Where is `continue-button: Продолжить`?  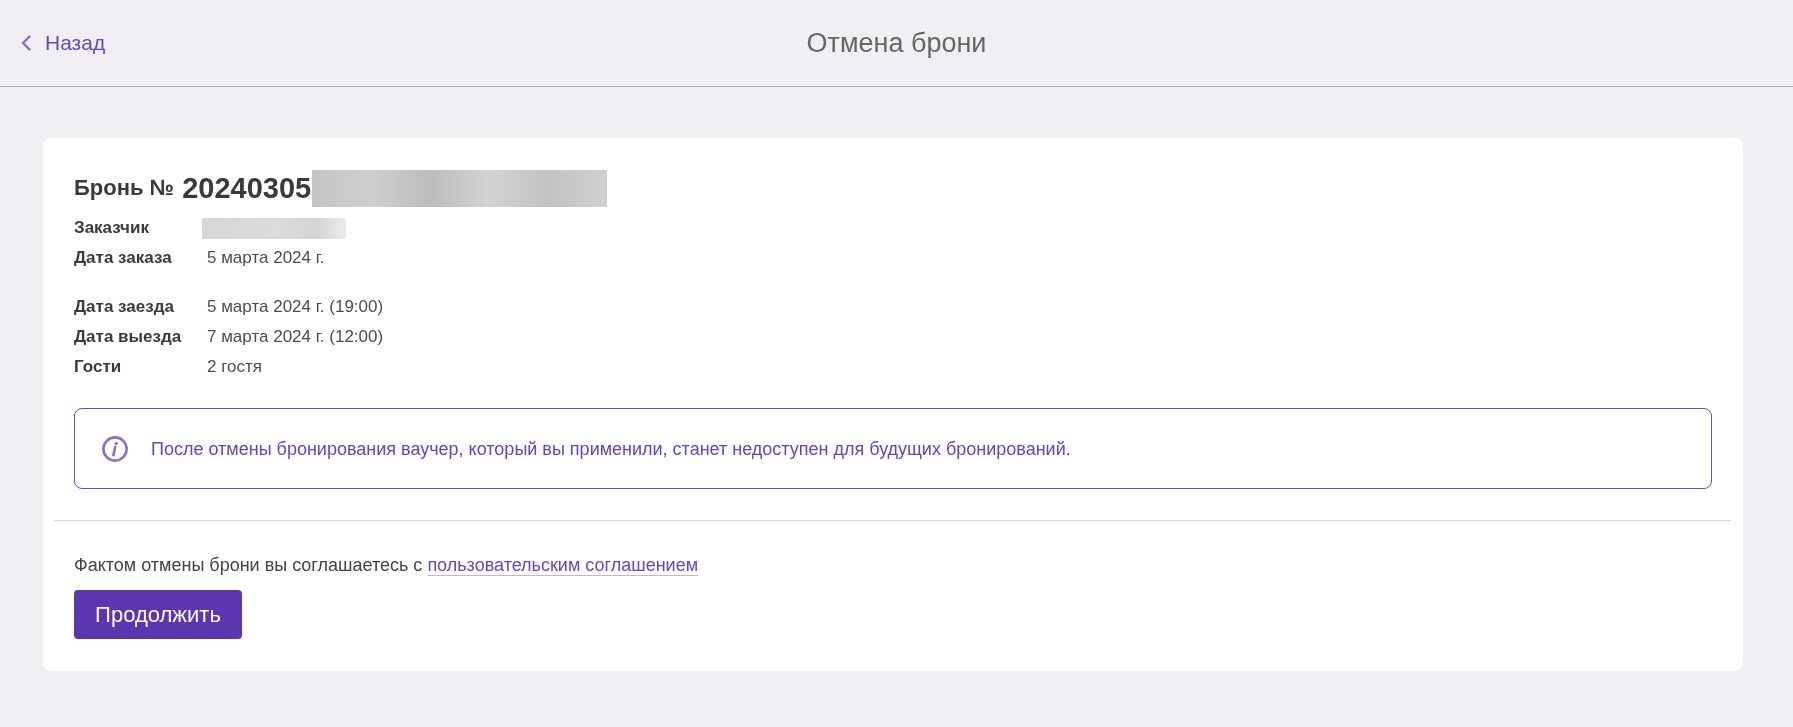 continue-button: Продолжить is located at coordinates (158, 614).